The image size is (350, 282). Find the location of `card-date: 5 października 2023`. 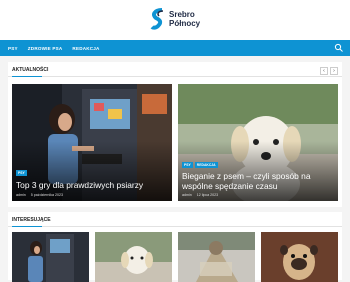

card-date: 5 października 2023 is located at coordinates (46, 195).